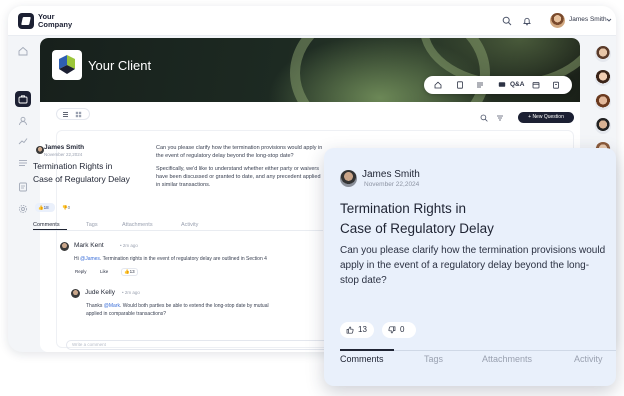  Describe the element at coordinates (65, 114) in the screenshot. I see `list-view-icon` at that location.